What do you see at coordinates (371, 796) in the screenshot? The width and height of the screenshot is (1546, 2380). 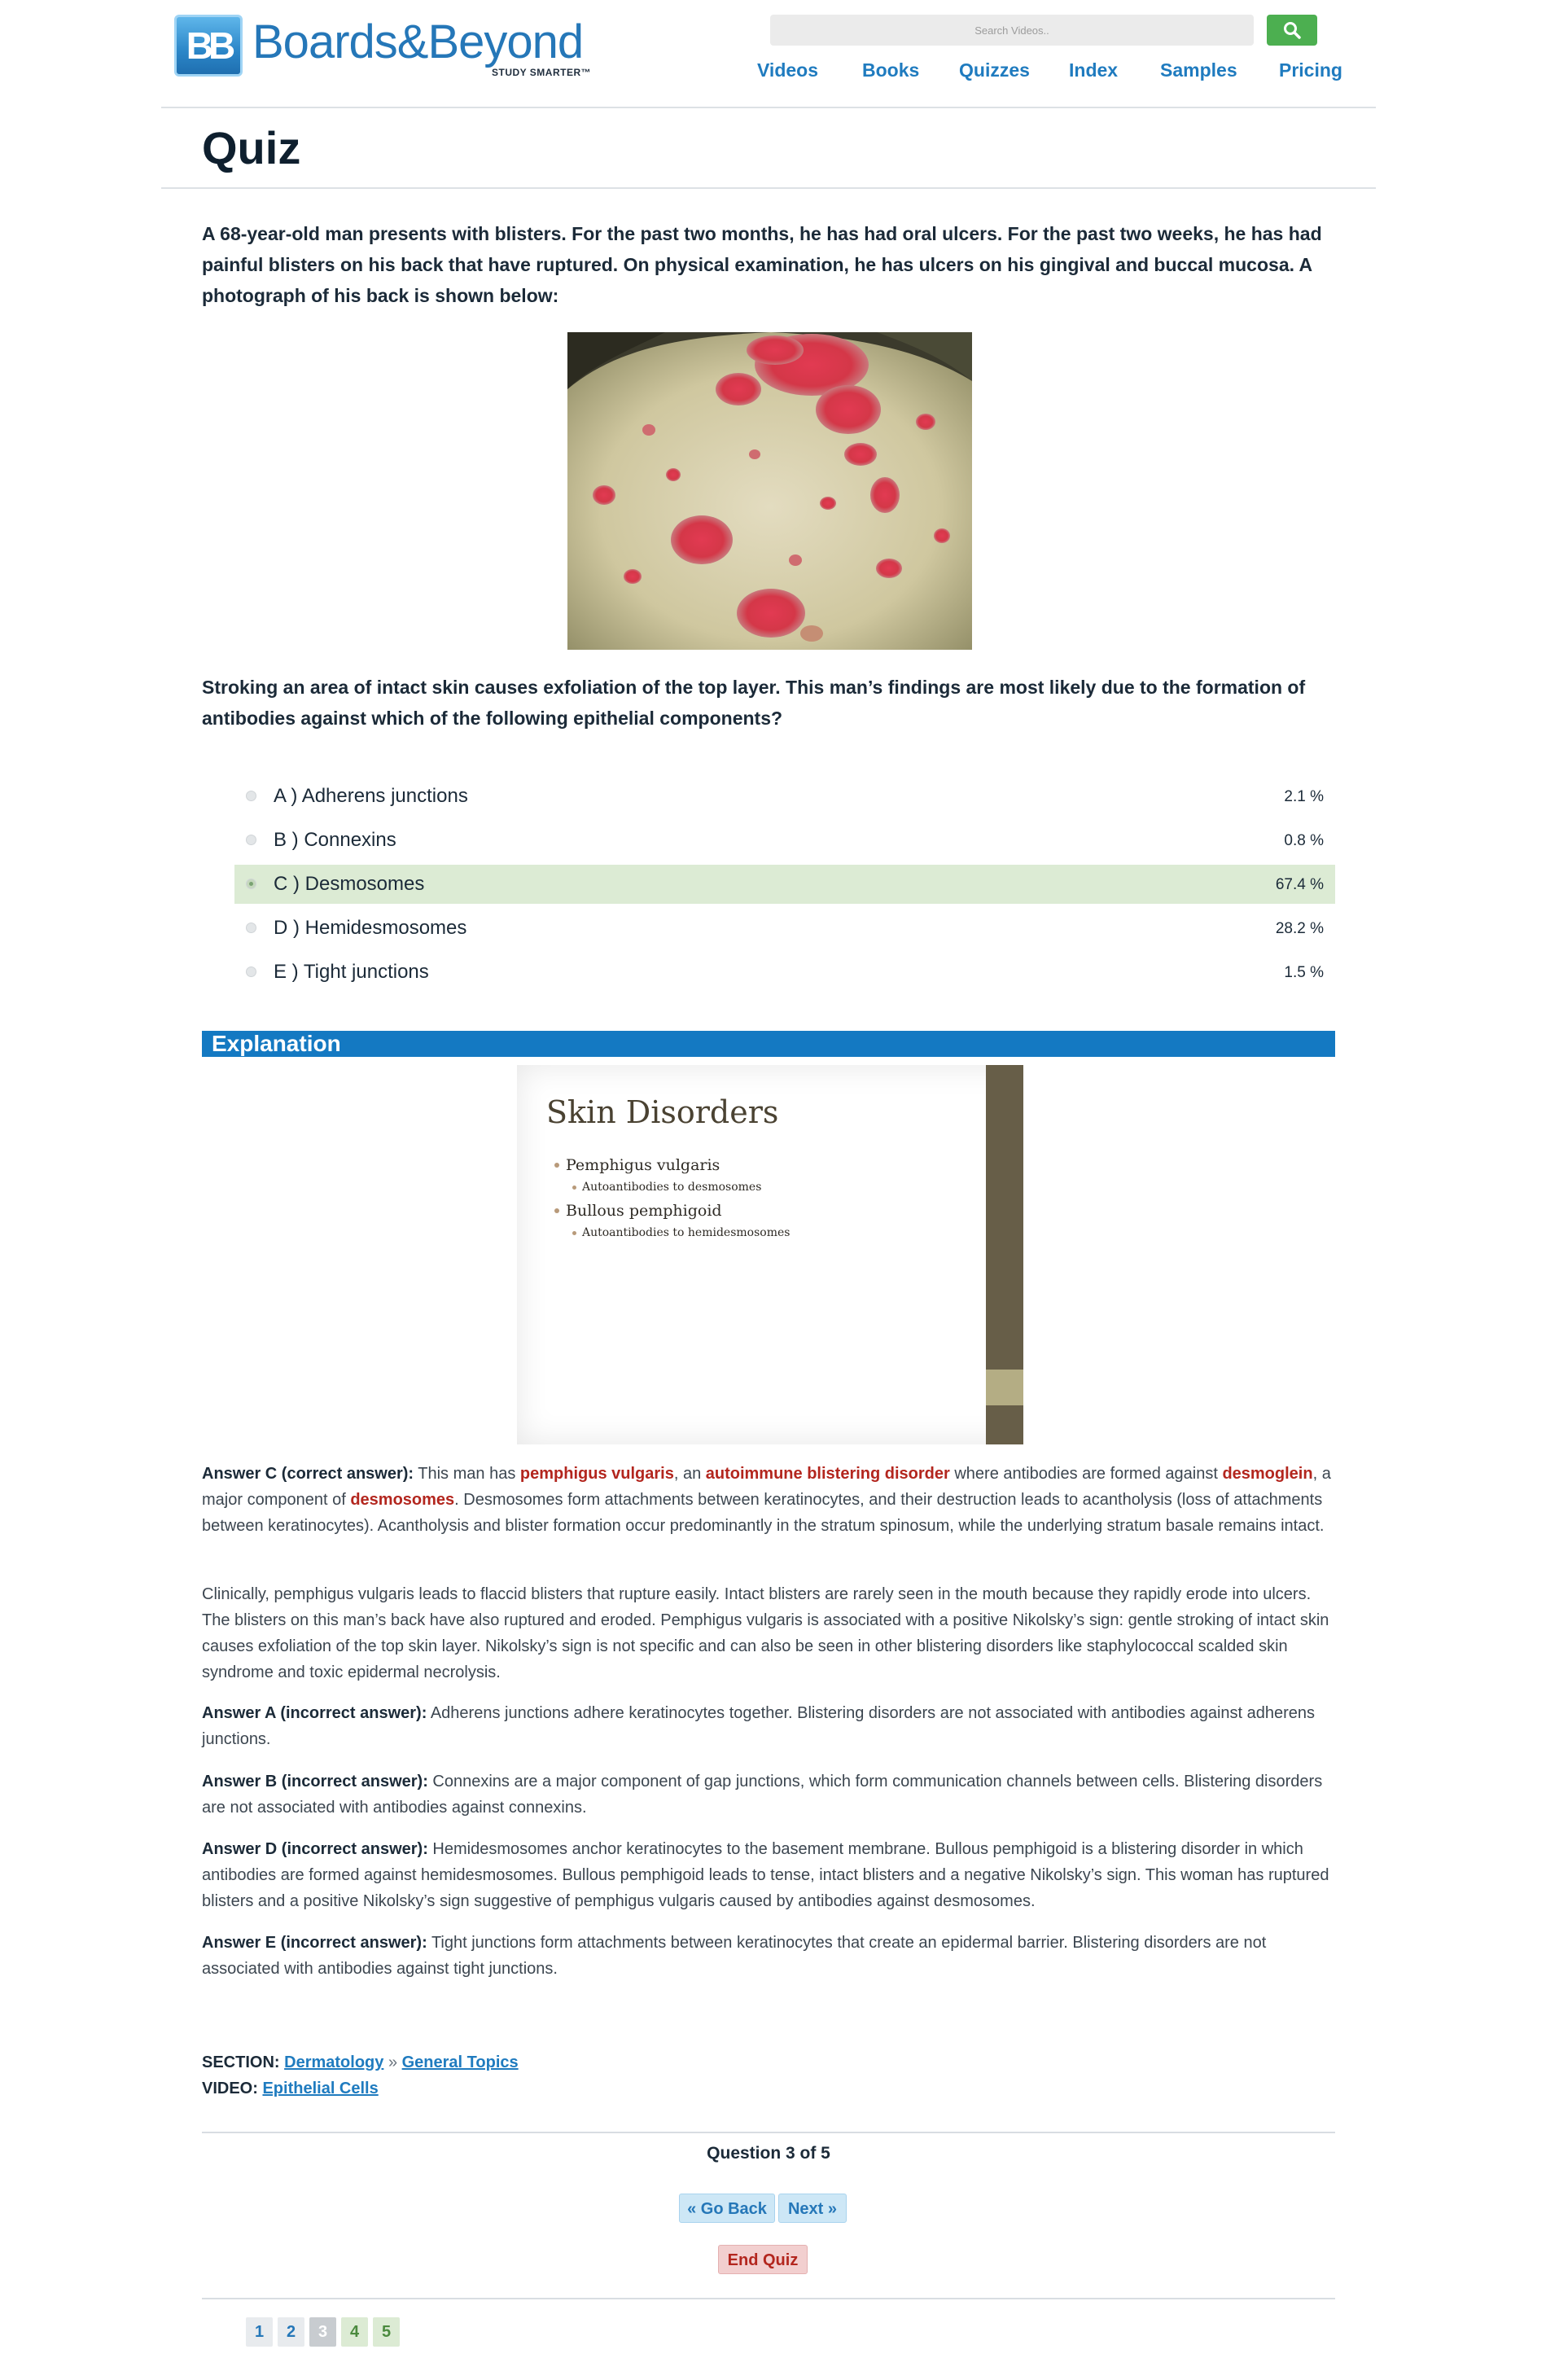 I see `option-label: A ) Adherens junctions` at bounding box center [371, 796].